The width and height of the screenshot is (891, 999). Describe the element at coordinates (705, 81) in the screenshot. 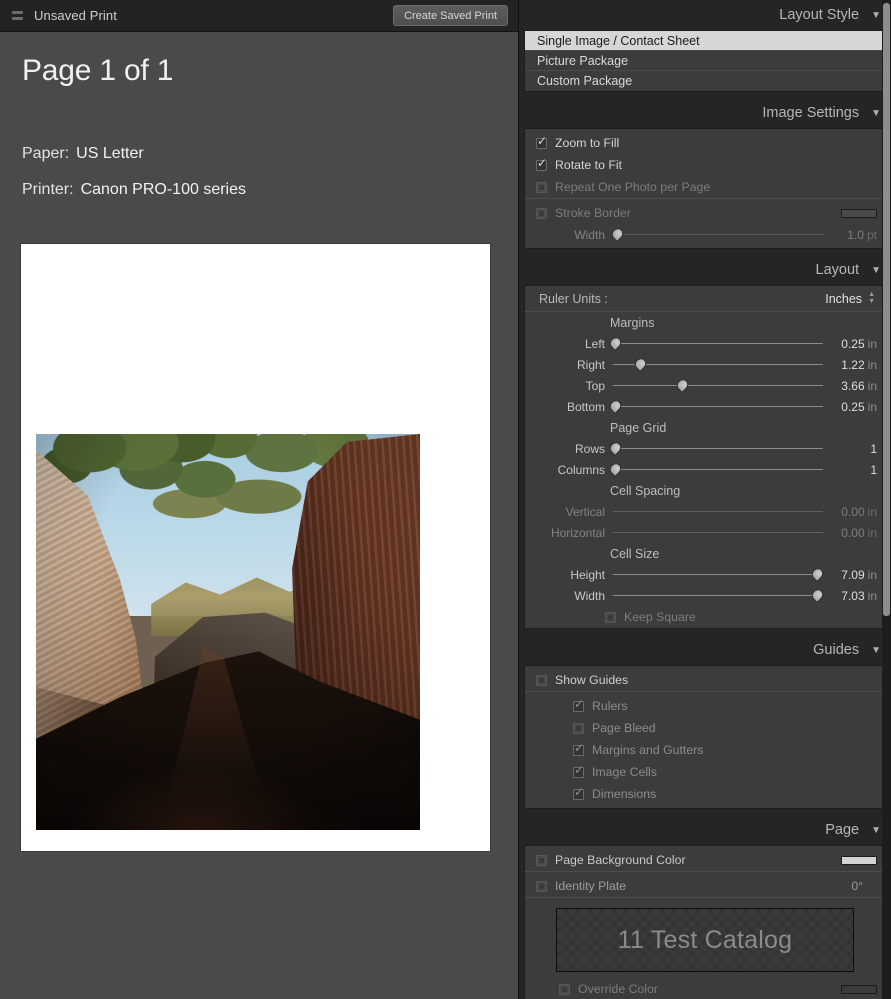

I see `layout-style-option-custom-package: Custom Package` at that location.